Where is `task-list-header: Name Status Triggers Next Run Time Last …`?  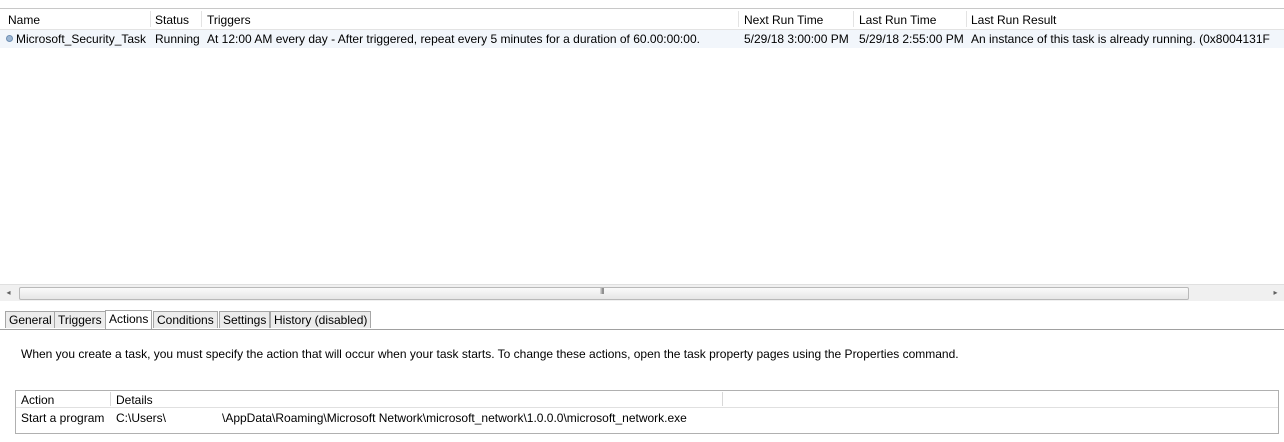 task-list-header: Name Status Triggers Next Run Time Last … is located at coordinates (642, 19).